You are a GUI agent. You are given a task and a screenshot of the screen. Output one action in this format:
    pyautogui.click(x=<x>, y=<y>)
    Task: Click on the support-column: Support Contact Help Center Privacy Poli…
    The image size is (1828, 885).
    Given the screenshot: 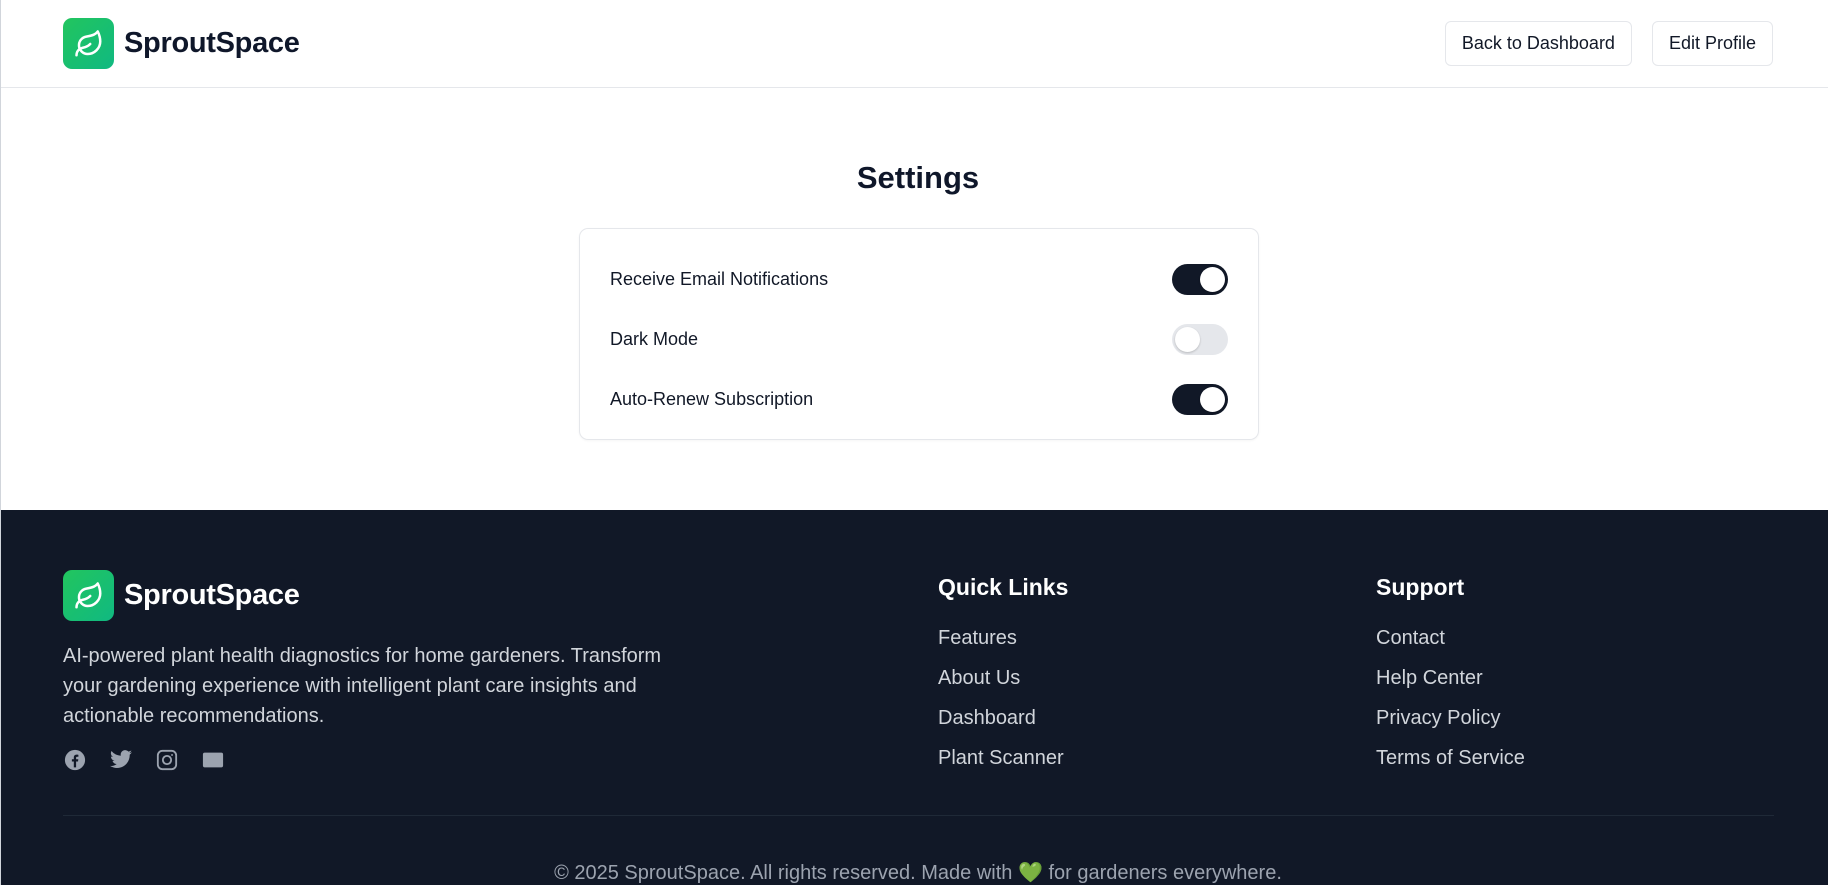 What is the action you would take?
    pyautogui.click(x=1450, y=680)
    